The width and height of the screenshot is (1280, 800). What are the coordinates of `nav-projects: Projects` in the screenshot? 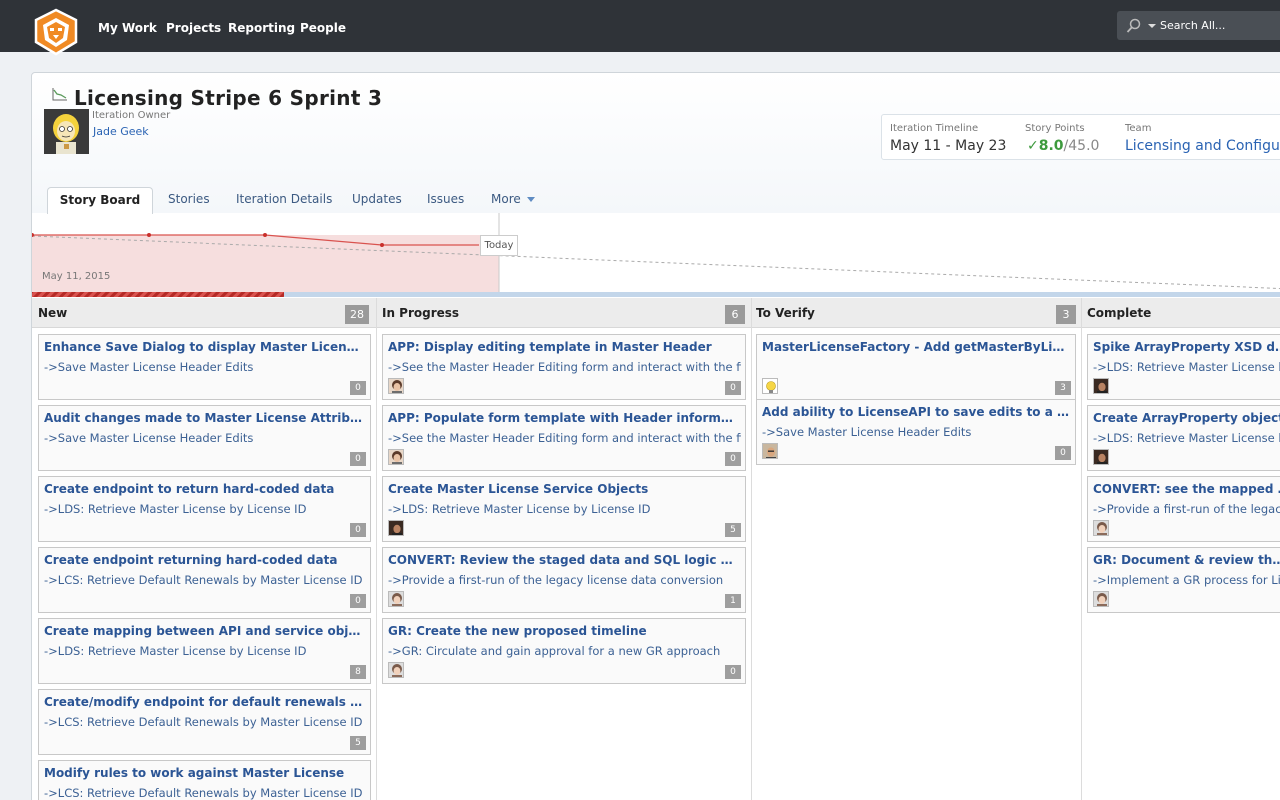 It's located at (193, 28).